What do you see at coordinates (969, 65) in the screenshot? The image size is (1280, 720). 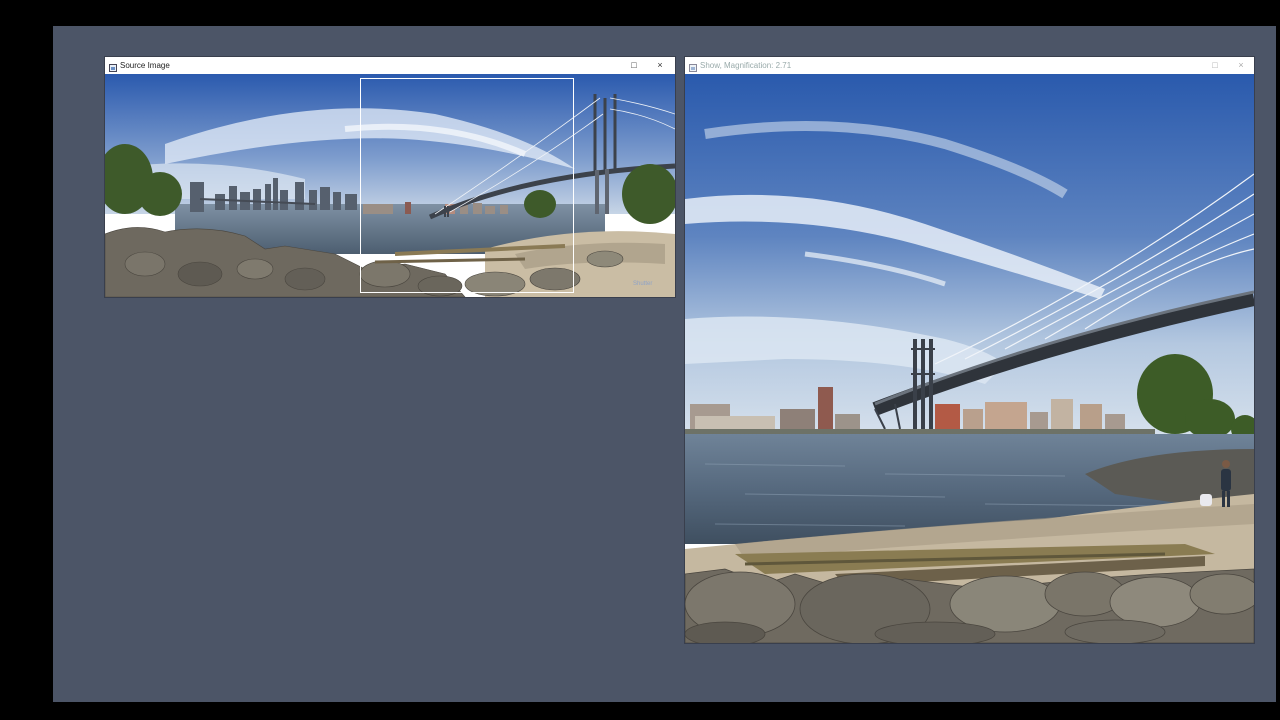 I see `magnification-window-titlebar: Show, Magnification: 2.71 □ ×` at bounding box center [969, 65].